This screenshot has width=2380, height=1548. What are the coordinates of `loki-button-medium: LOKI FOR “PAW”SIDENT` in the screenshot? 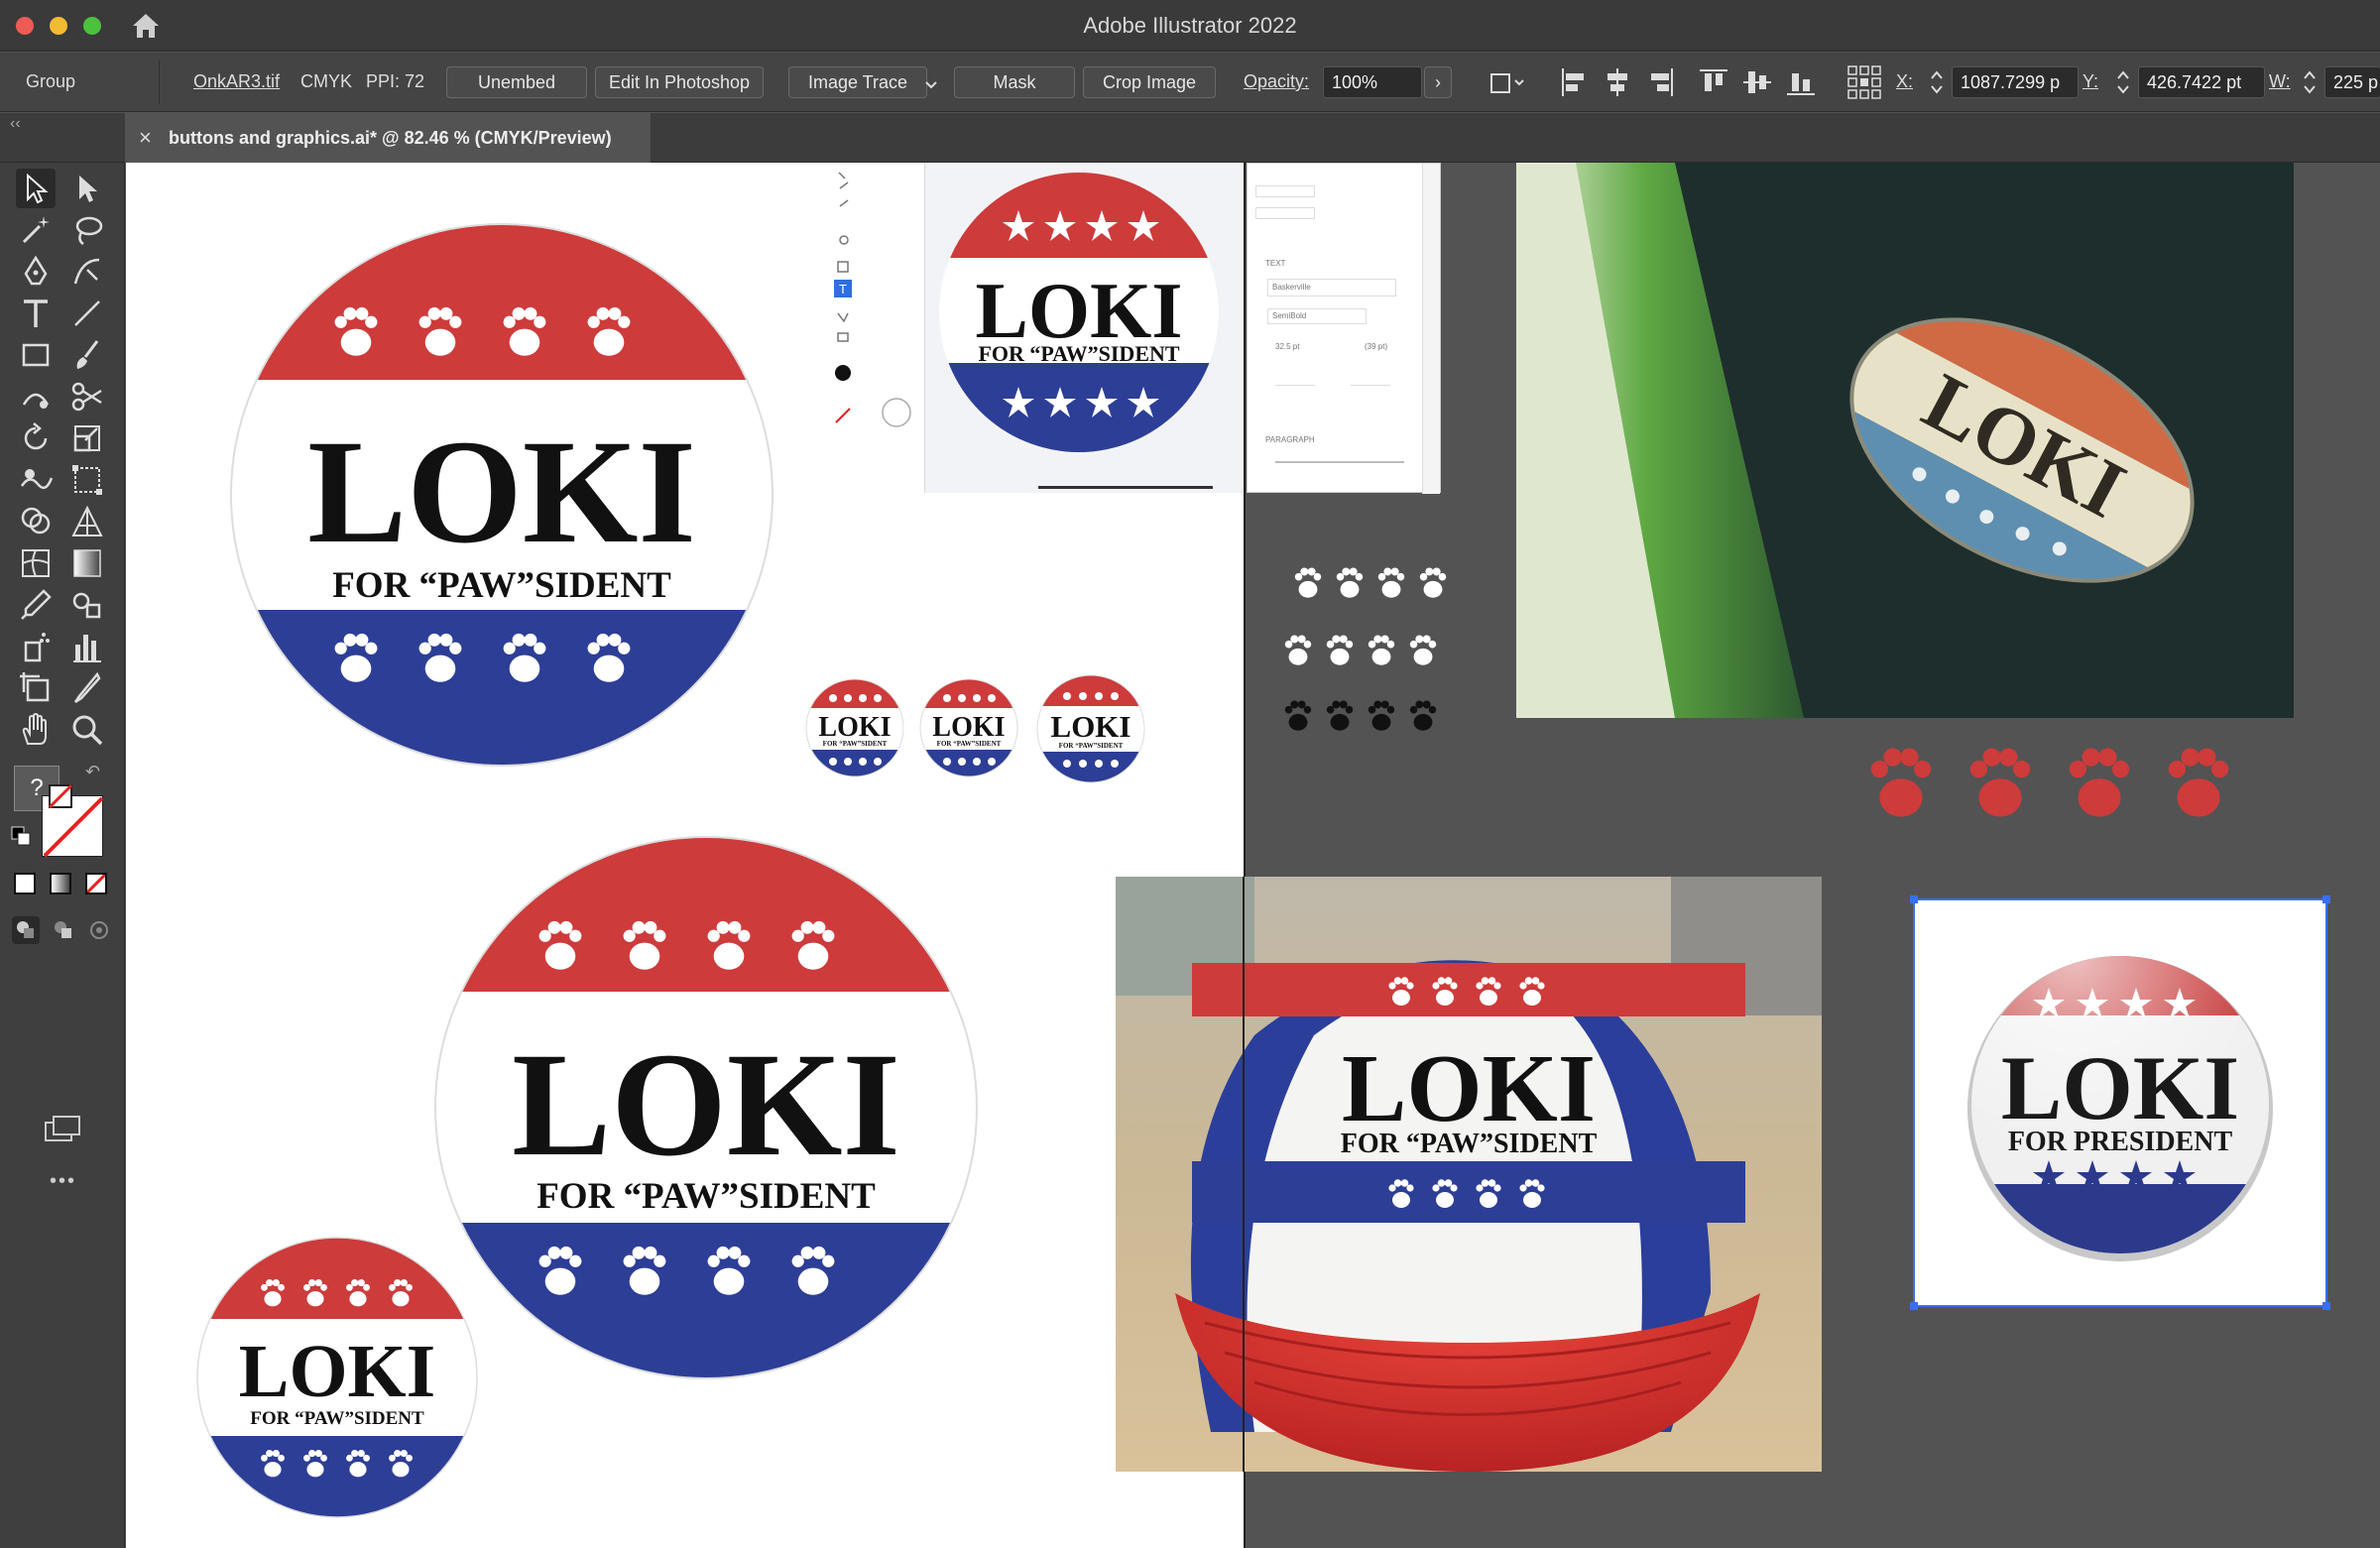 It's located at (337, 1377).